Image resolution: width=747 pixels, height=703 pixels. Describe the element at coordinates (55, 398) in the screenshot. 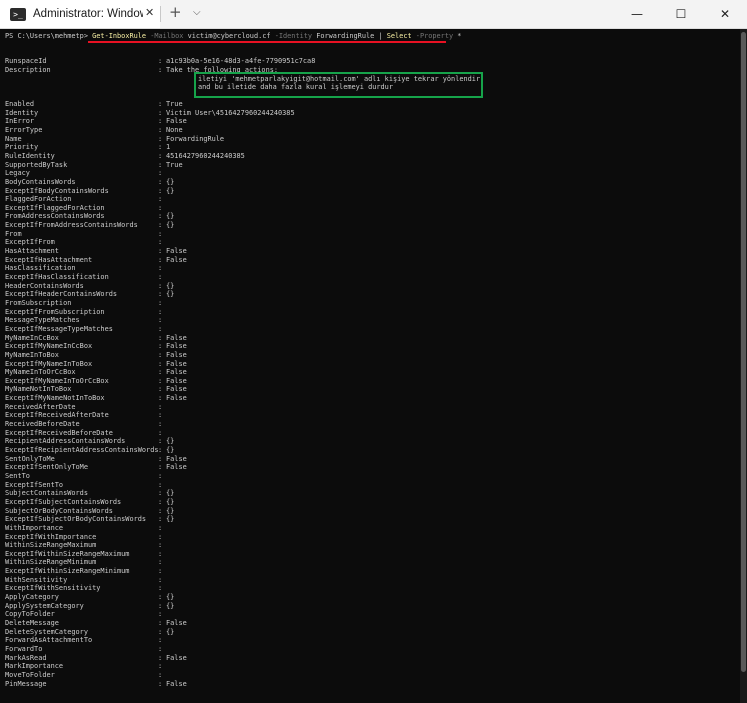

I see `property-name: ExceptIfMyNameNotInToBox` at that location.